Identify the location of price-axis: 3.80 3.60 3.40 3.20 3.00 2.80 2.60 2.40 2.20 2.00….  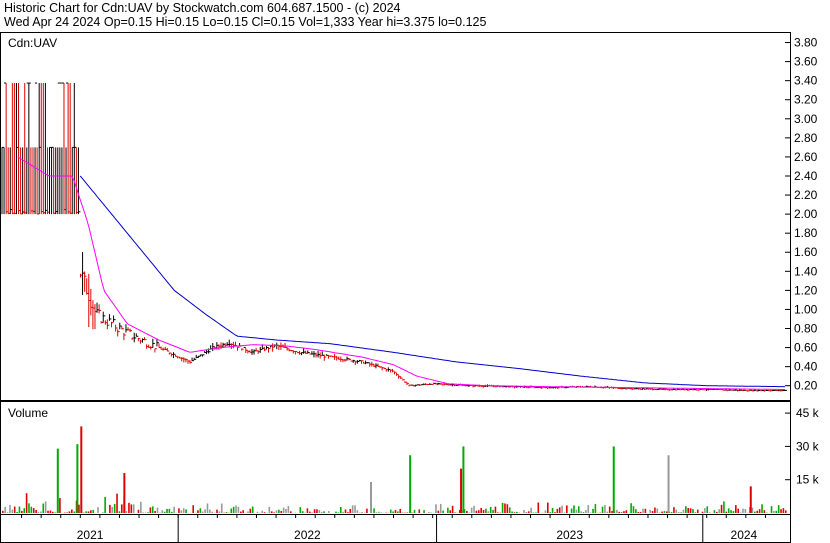
(801, 214).